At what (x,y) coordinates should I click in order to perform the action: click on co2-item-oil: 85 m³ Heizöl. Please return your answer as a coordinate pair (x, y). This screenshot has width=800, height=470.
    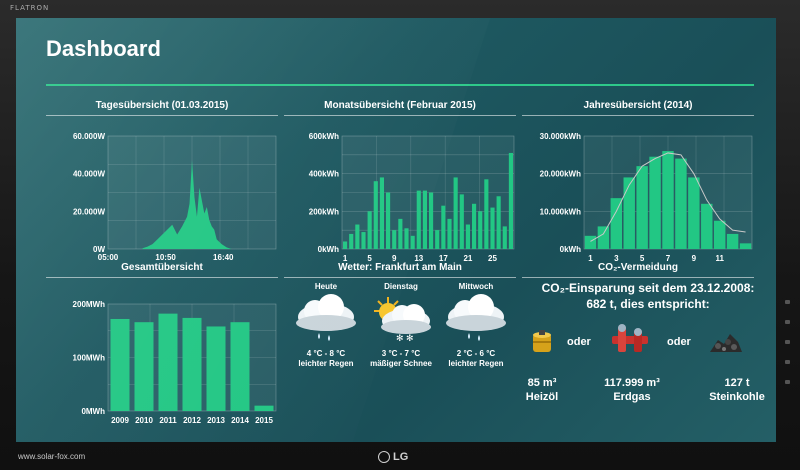
    Looking at the image, I should click on (542, 390).